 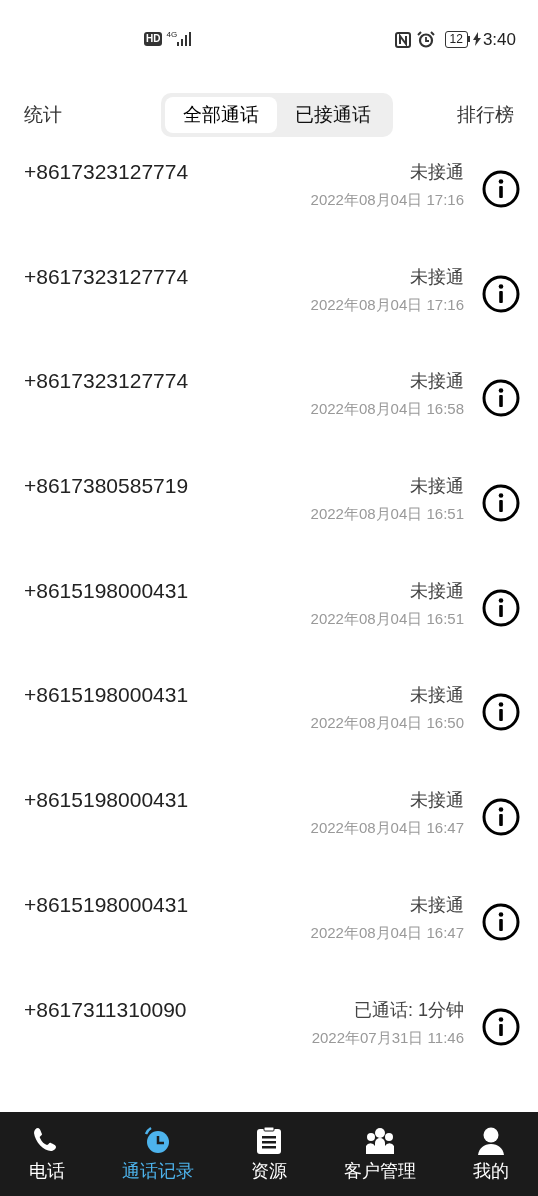 What do you see at coordinates (387, 1037) in the screenshot?
I see `call-time: 2022年07月31日 11:46` at bounding box center [387, 1037].